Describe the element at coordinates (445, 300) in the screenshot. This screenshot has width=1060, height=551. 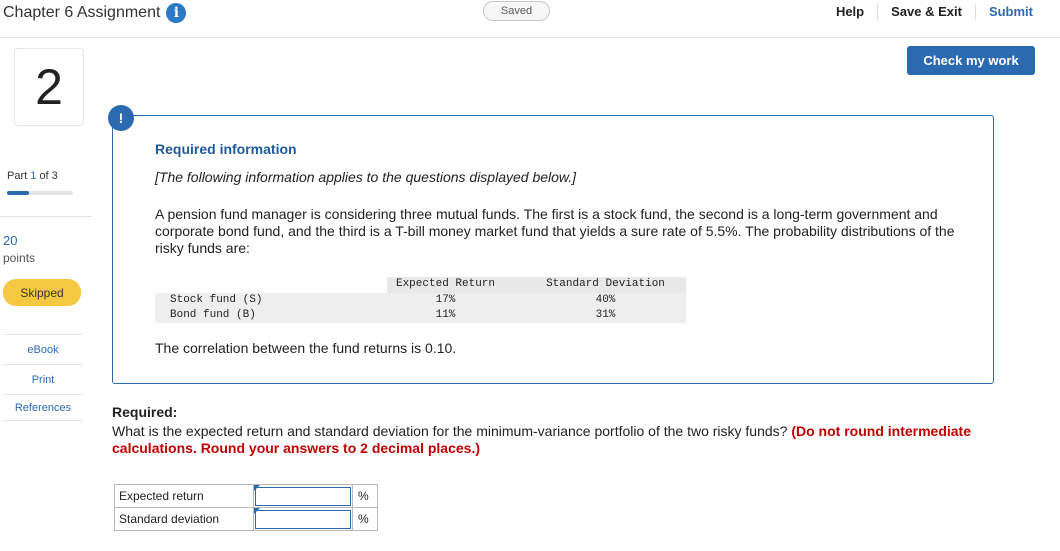
I see `table-cell: 17%` at that location.